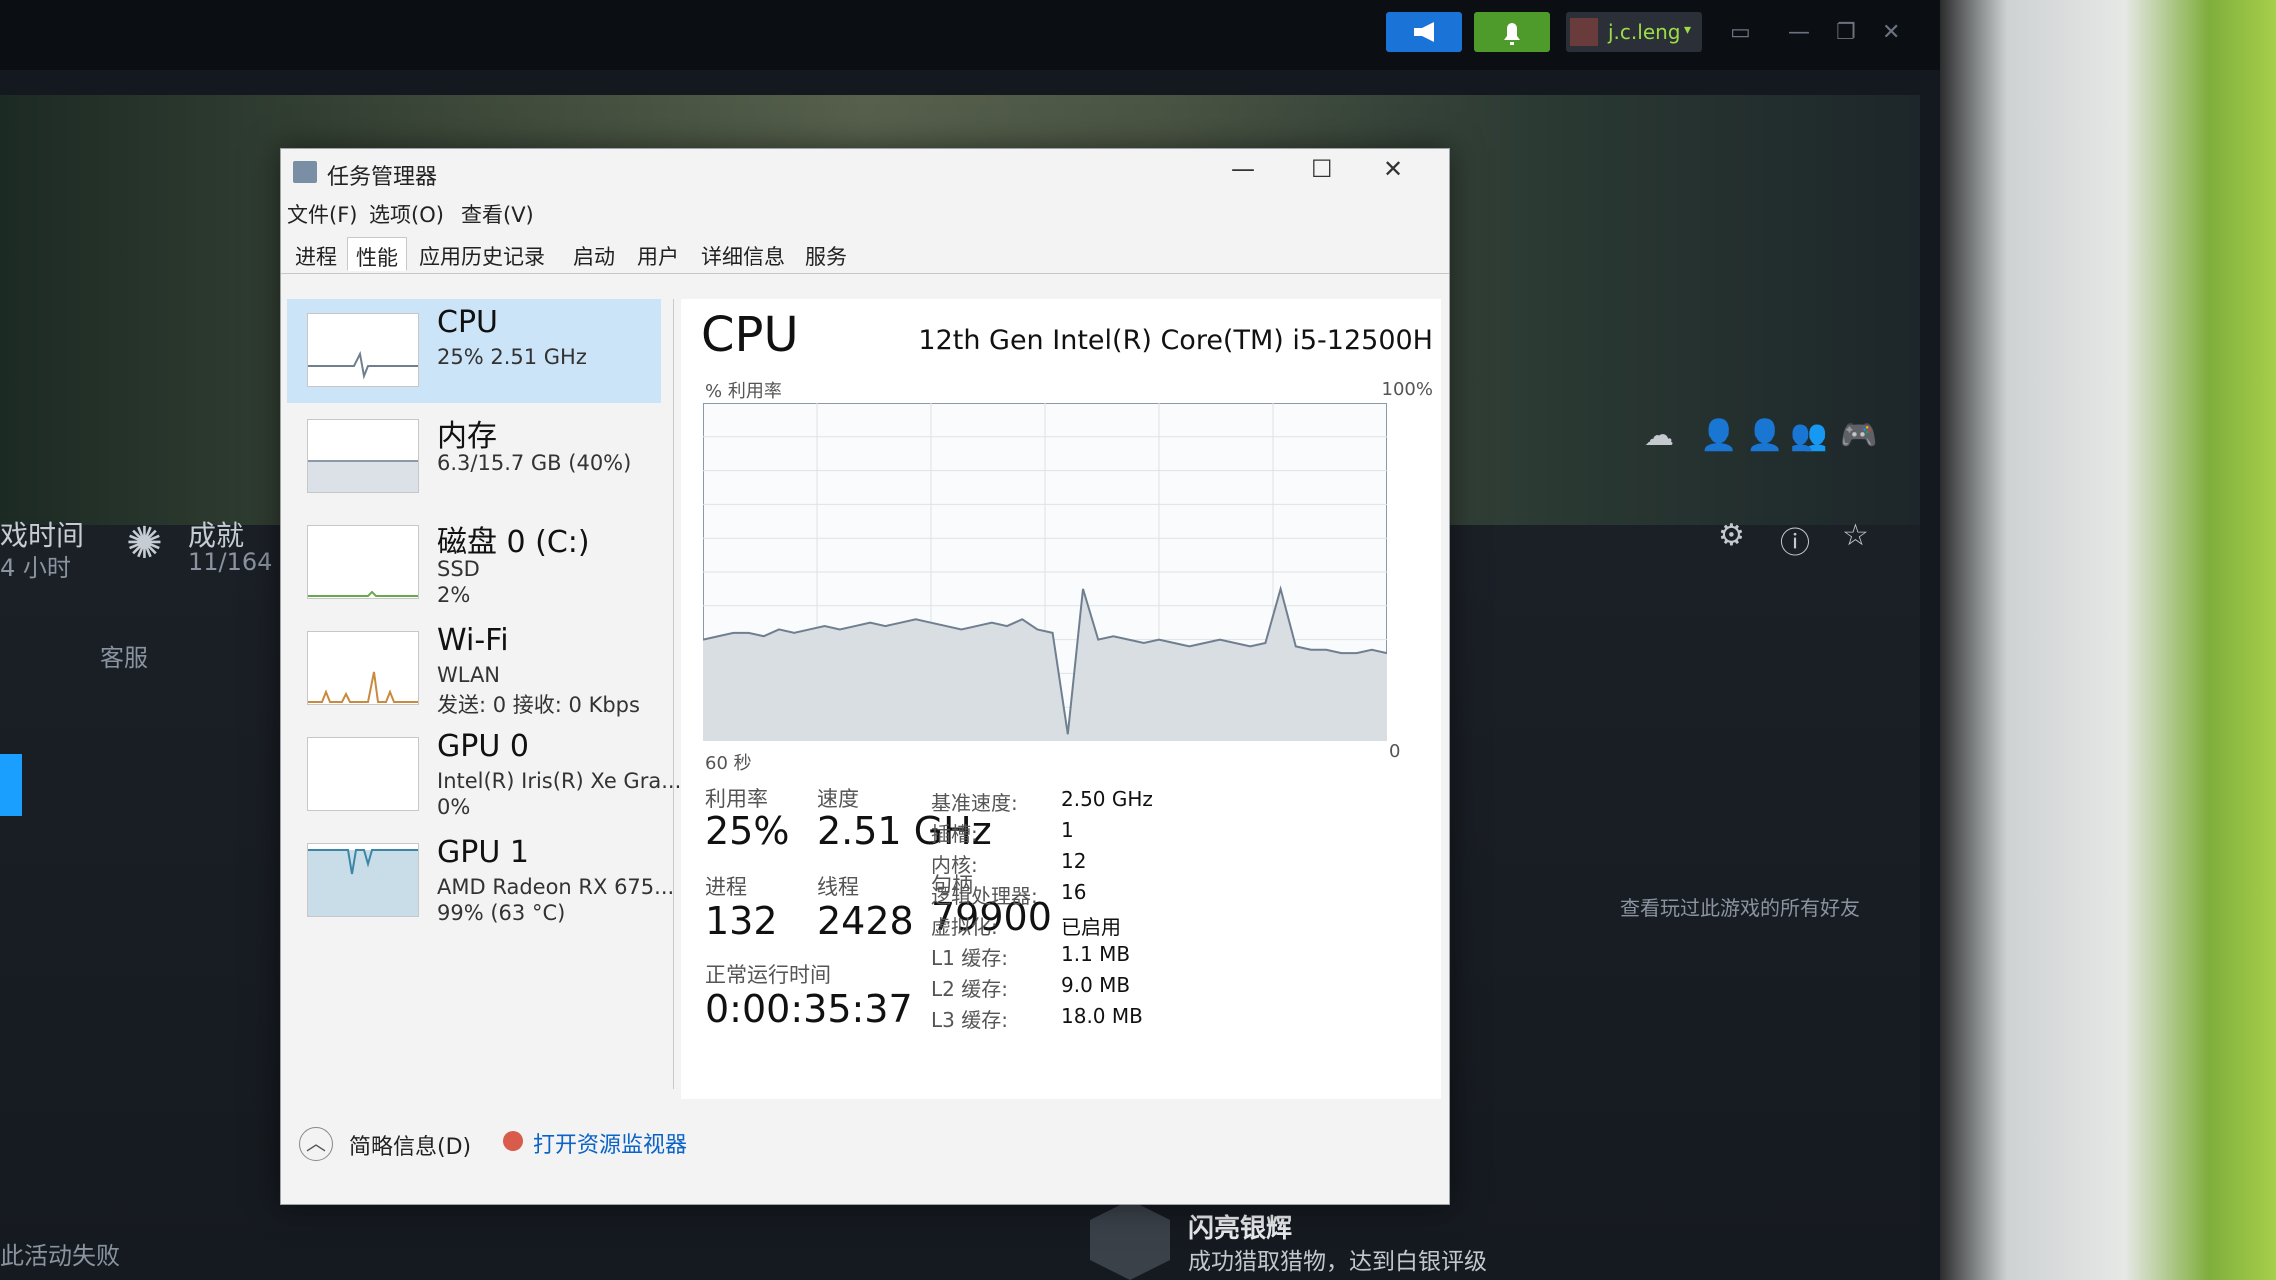 The height and width of the screenshot is (1280, 2276). Describe the element at coordinates (1795, 540) in the screenshot. I see `info-icon: ⓘ` at that location.